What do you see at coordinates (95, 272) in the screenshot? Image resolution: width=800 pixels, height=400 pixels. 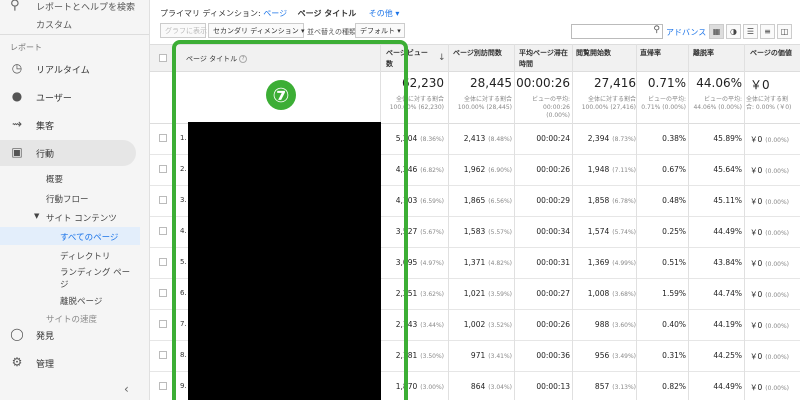 I see `sidebar-sub-landing: ランディング ペー` at bounding box center [95, 272].